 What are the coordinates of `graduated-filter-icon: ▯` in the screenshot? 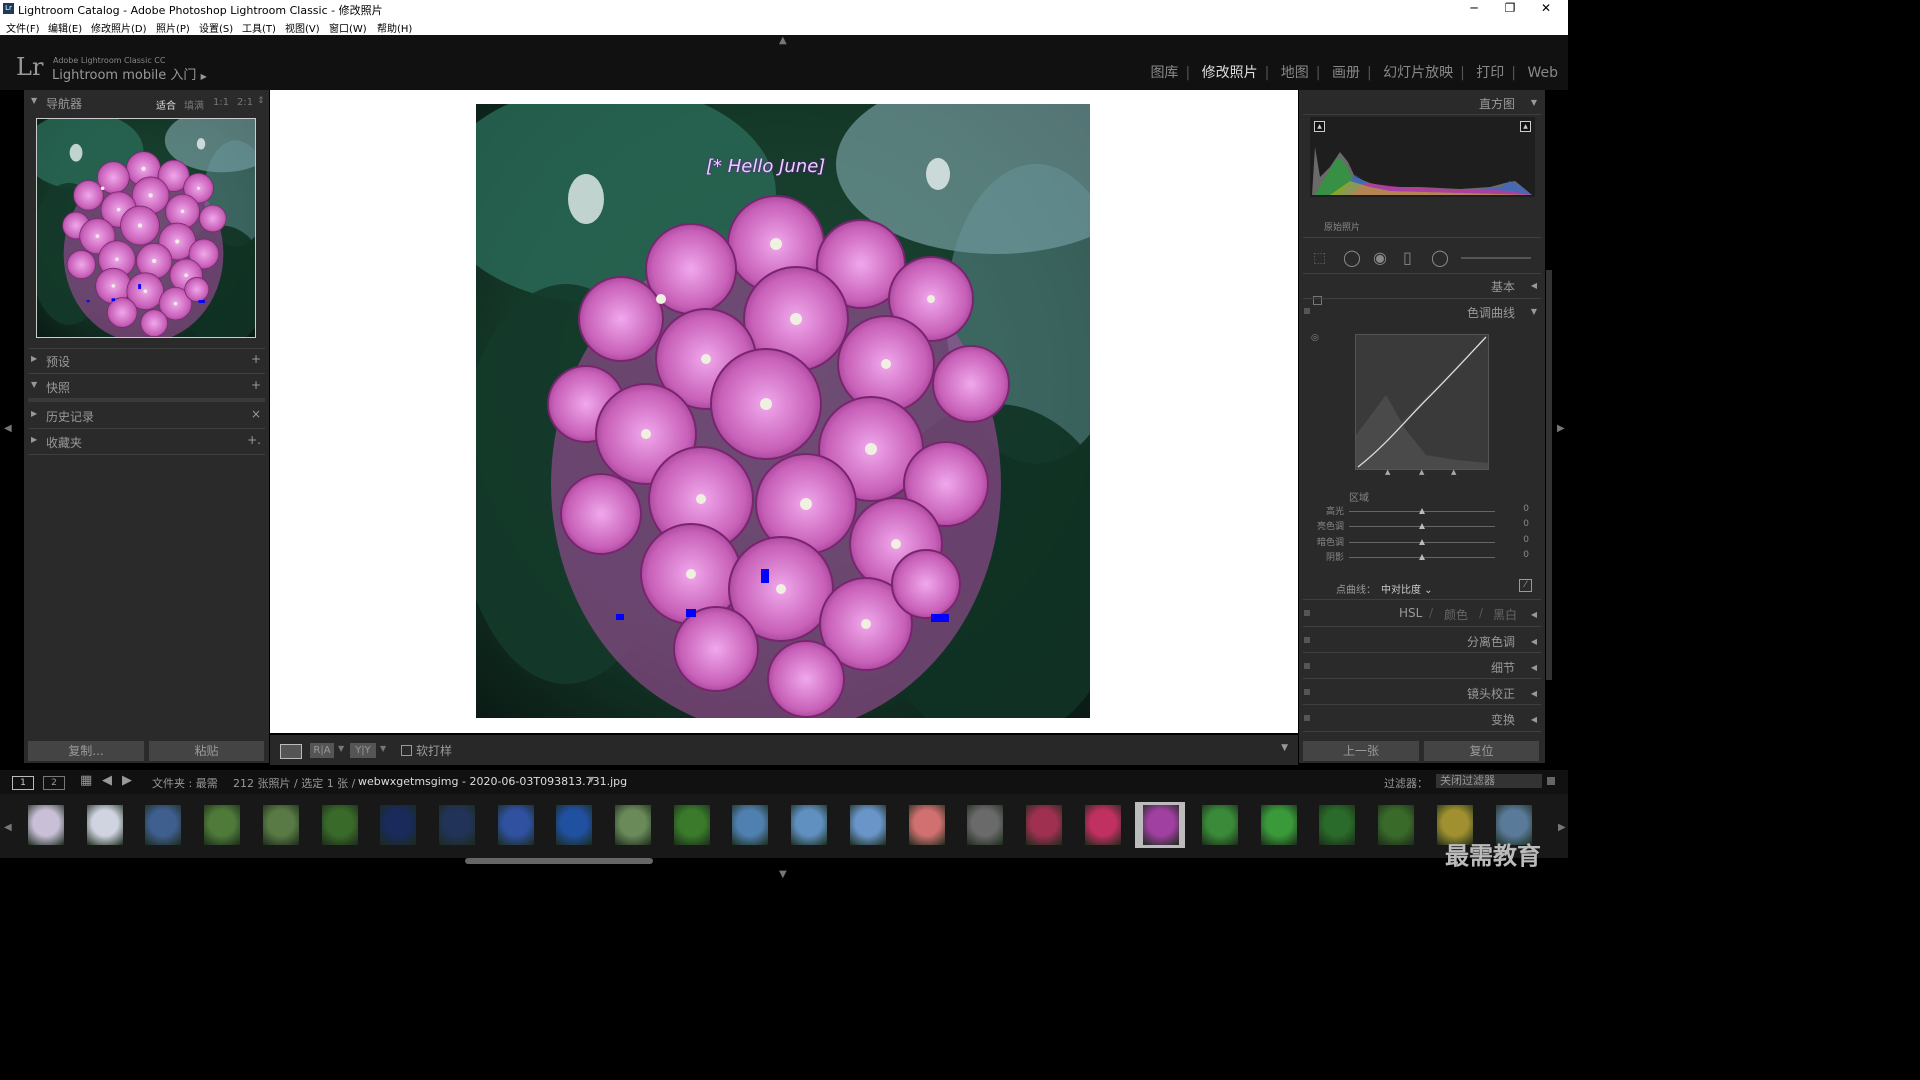 It's located at (1407, 257).